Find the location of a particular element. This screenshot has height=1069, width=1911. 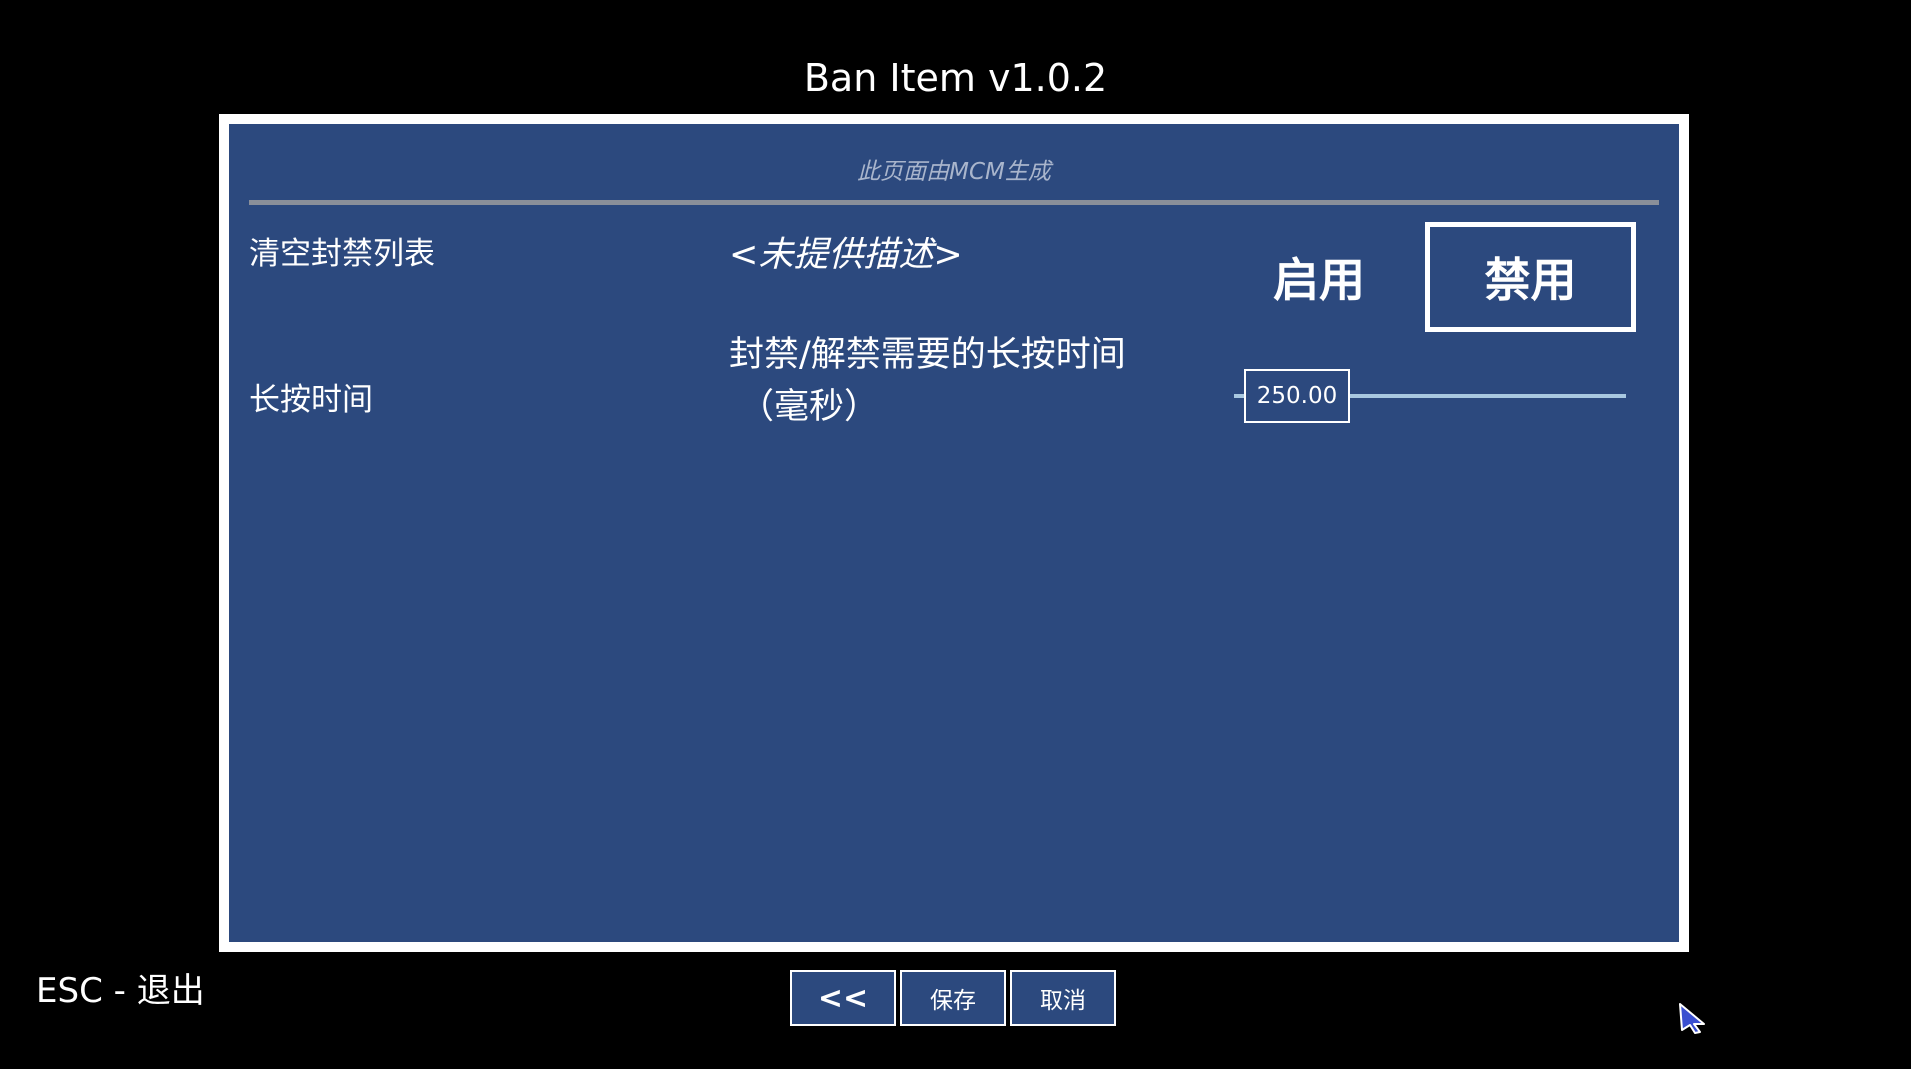

window-title: Ban Item v1.0.2 is located at coordinates (955, 78).